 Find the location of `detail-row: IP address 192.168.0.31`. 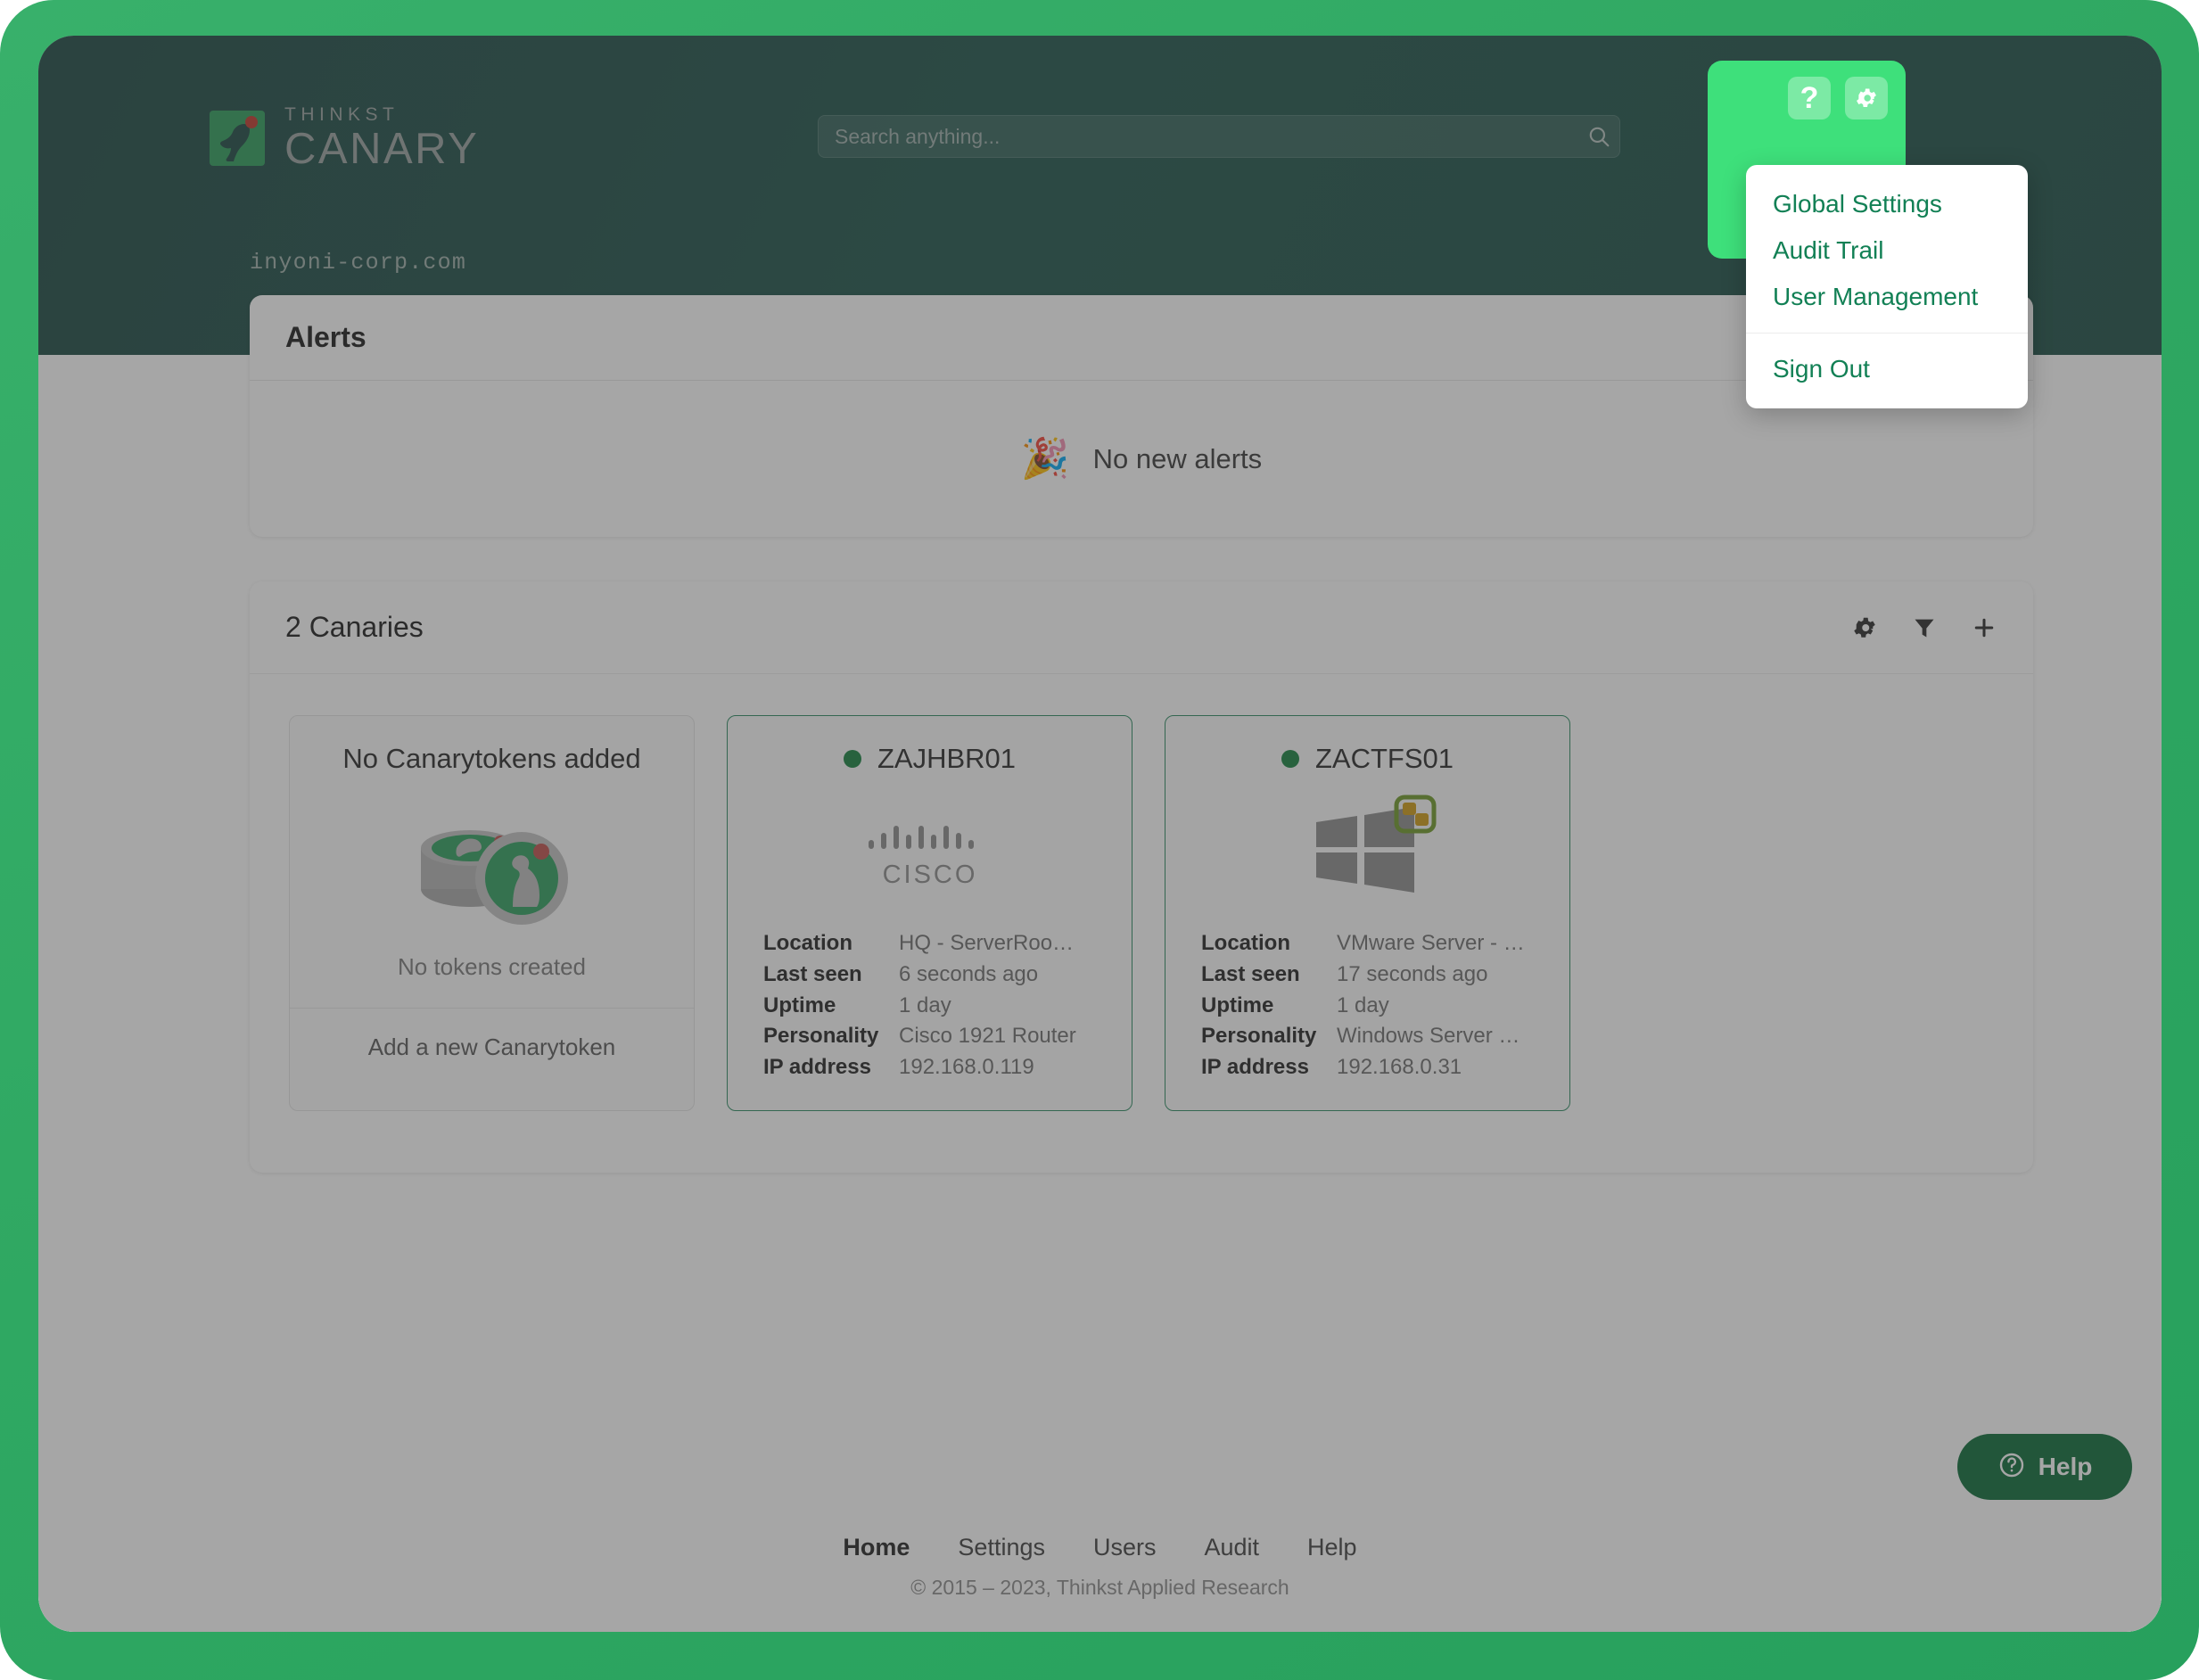

detail-row: IP address 192.168.0.31 is located at coordinates (1367, 1067).